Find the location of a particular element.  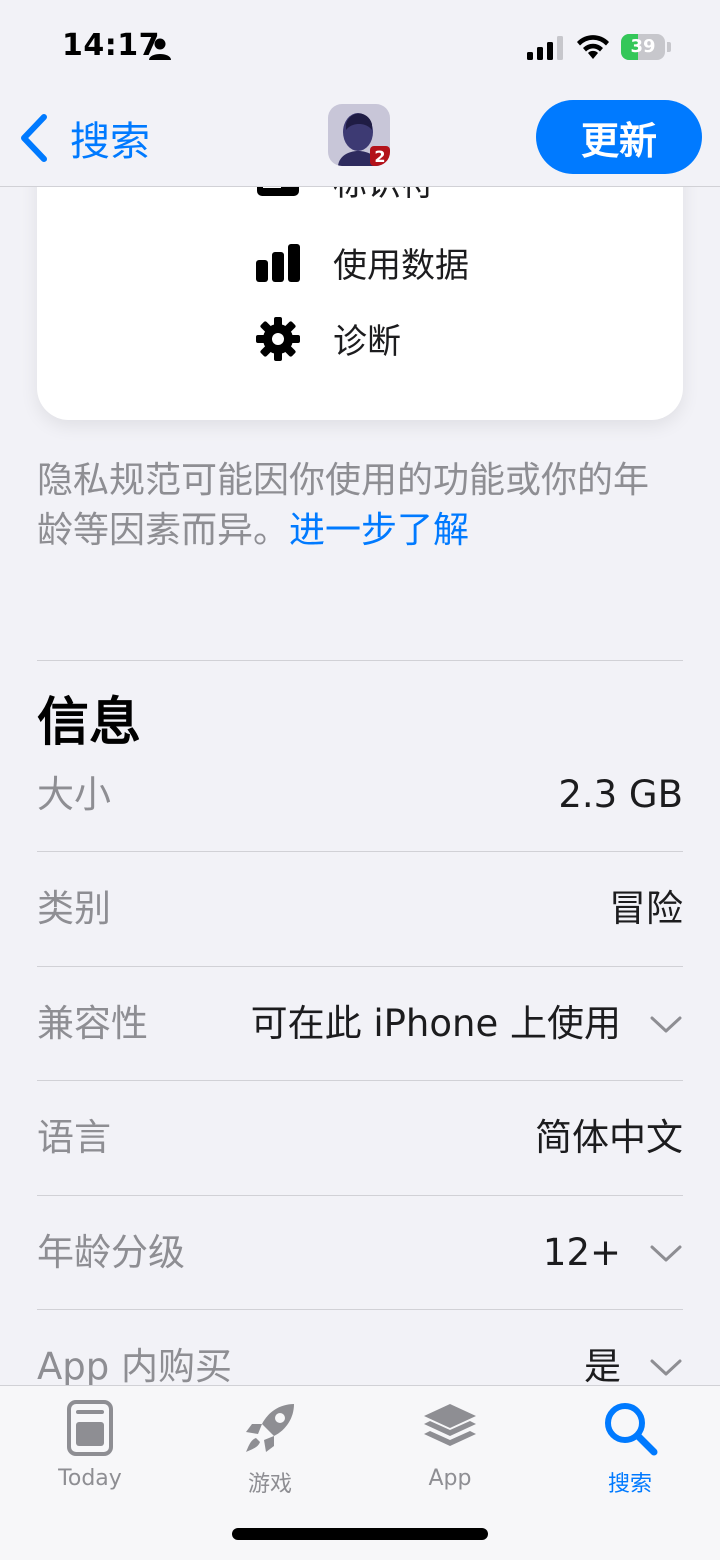

info-value: 简体中文 is located at coordinates (609, 1137).